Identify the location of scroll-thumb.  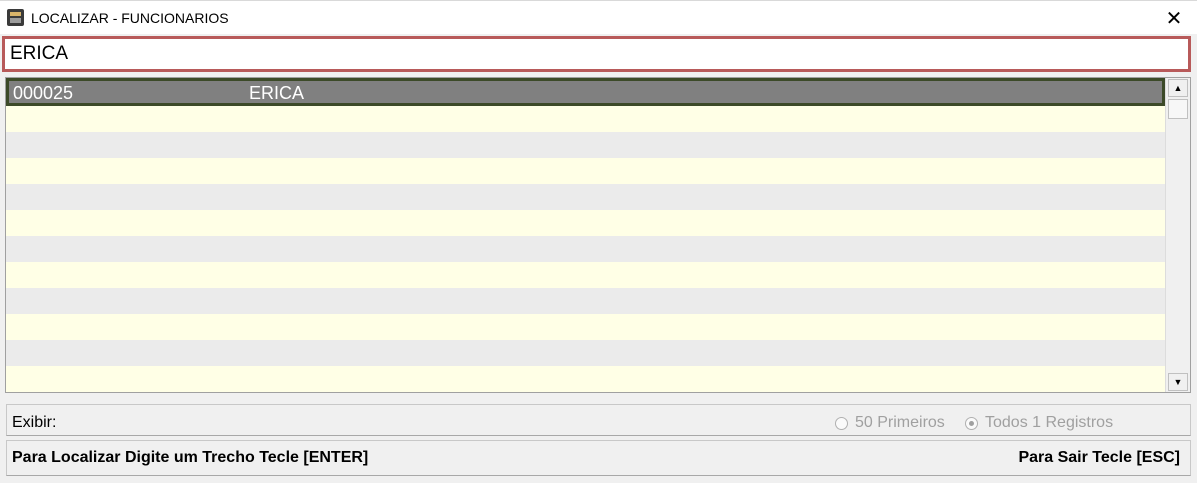
(1178, 109).